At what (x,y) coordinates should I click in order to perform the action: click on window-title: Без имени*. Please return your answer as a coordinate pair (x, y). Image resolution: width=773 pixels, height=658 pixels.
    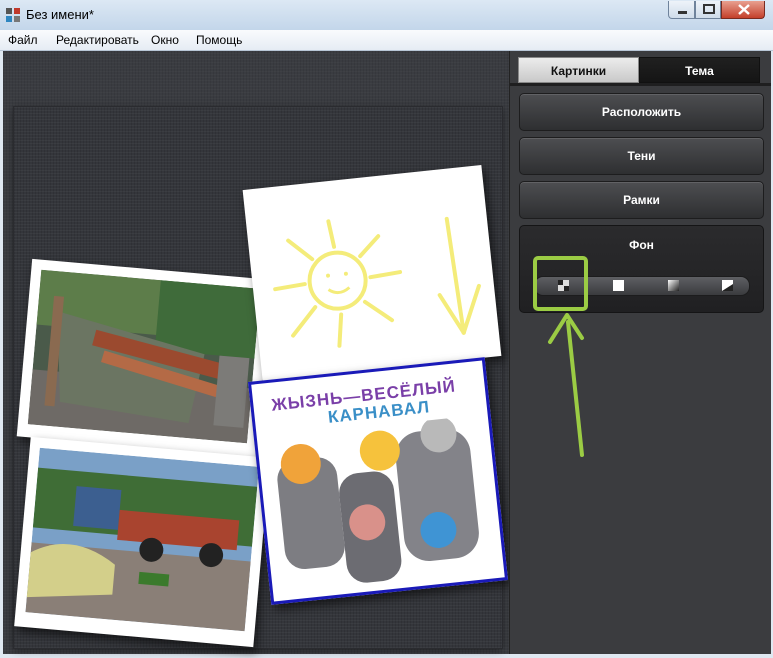
    Looking at the image, I should click on (60, 14).